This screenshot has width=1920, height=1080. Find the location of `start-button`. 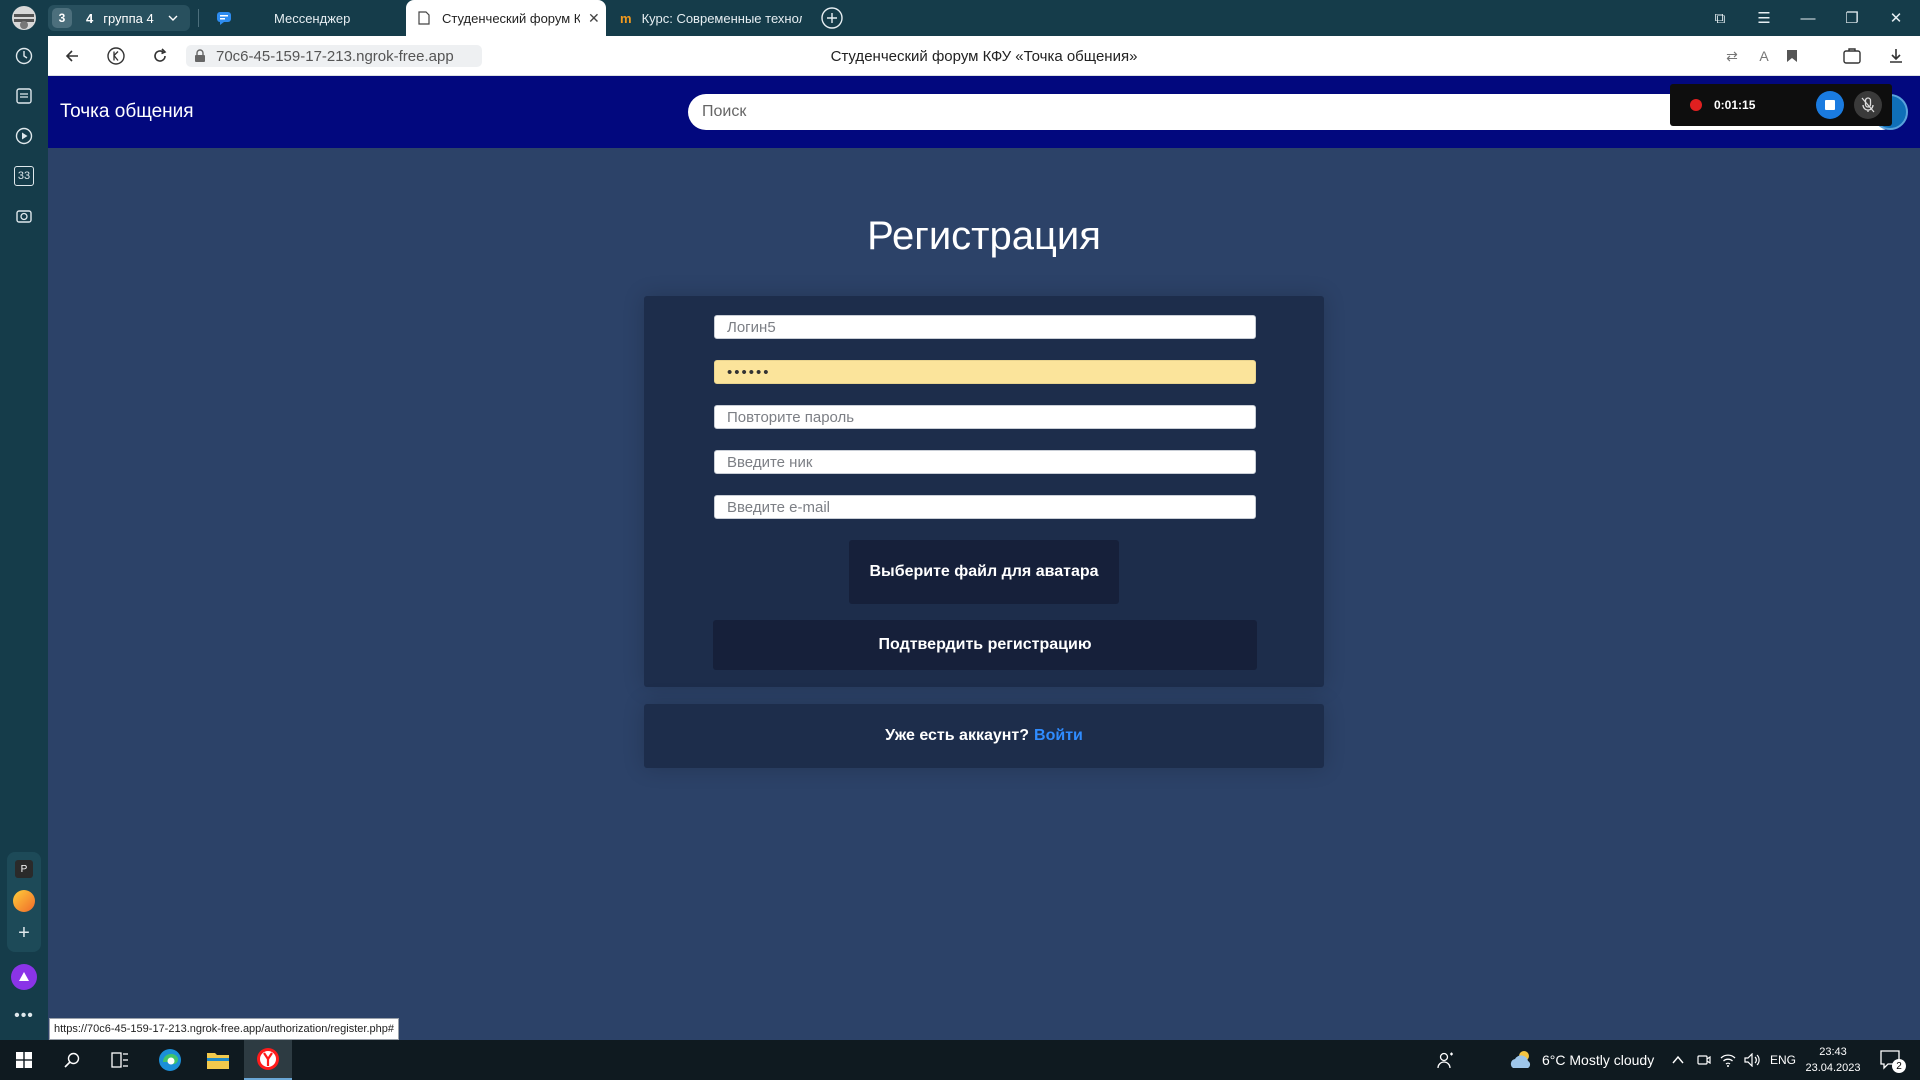

start-button is located at coordinates (24, 1060).